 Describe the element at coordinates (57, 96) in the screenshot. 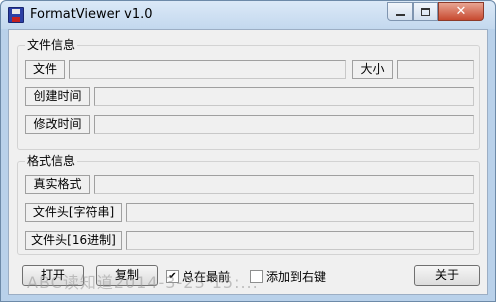

I see `created-time-label: 创建时间` at that location.